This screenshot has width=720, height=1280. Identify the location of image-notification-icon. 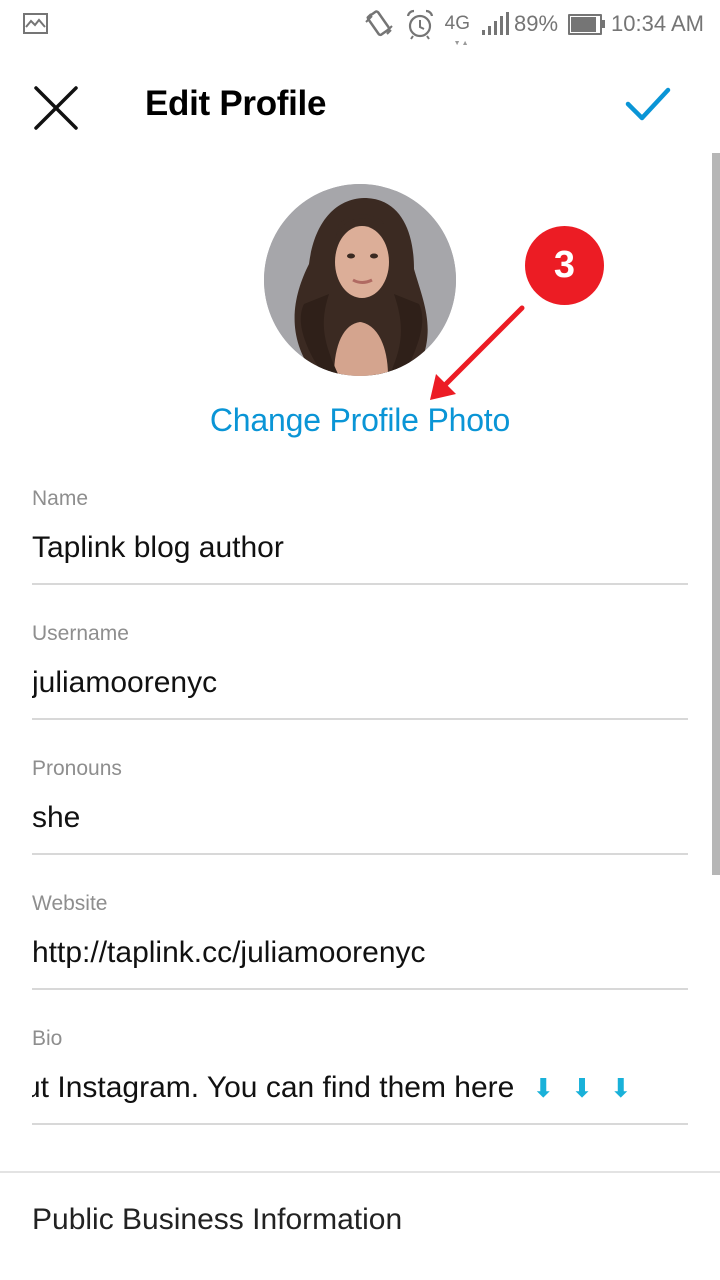
(36, 26).